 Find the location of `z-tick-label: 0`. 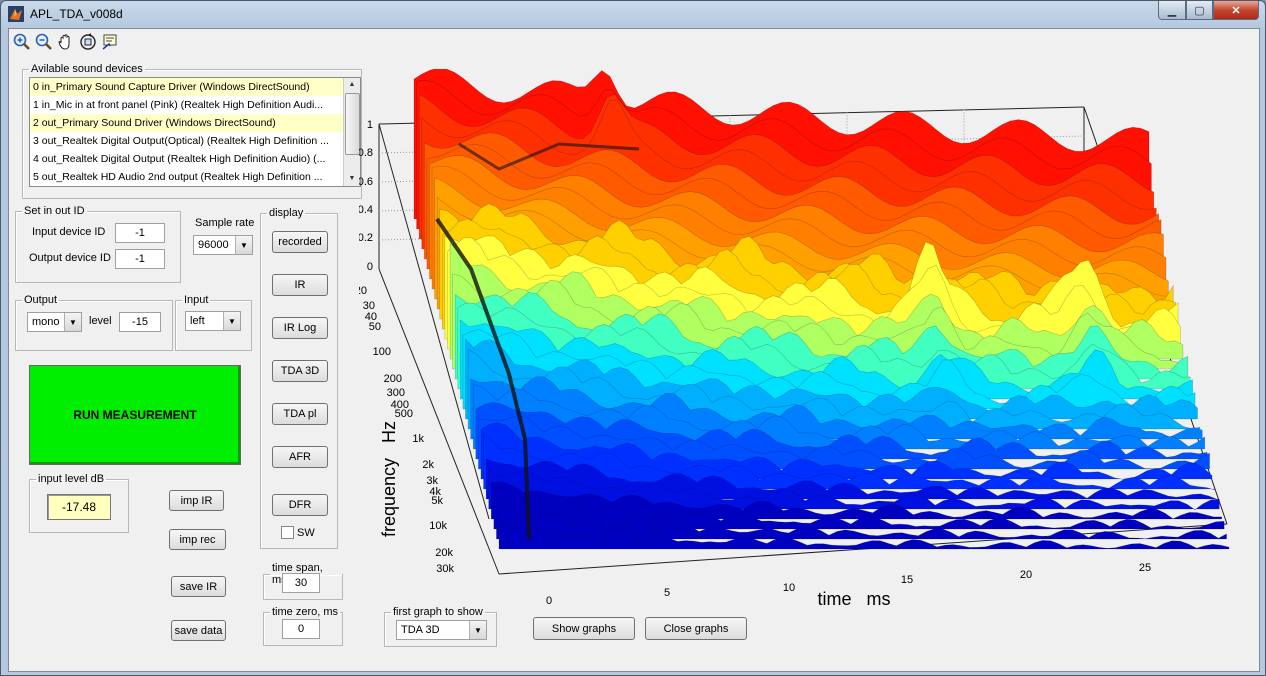

z-tick-label: 0 is located at coordinates (370, 267).